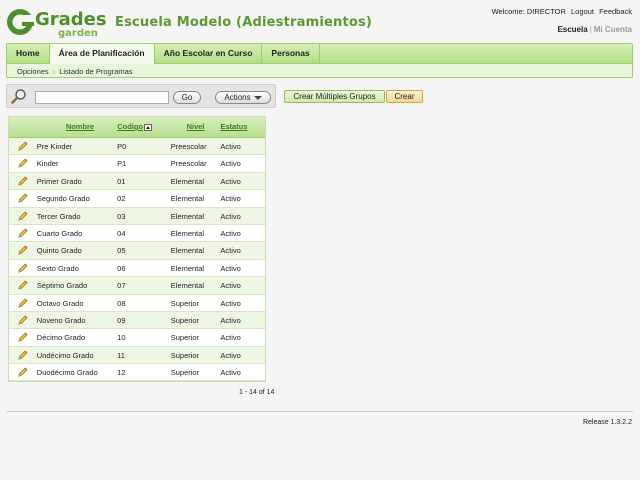  Describe the element at coordinates (242, 127) in the screenshot. I see `header-estatus: Estatus` at that location.